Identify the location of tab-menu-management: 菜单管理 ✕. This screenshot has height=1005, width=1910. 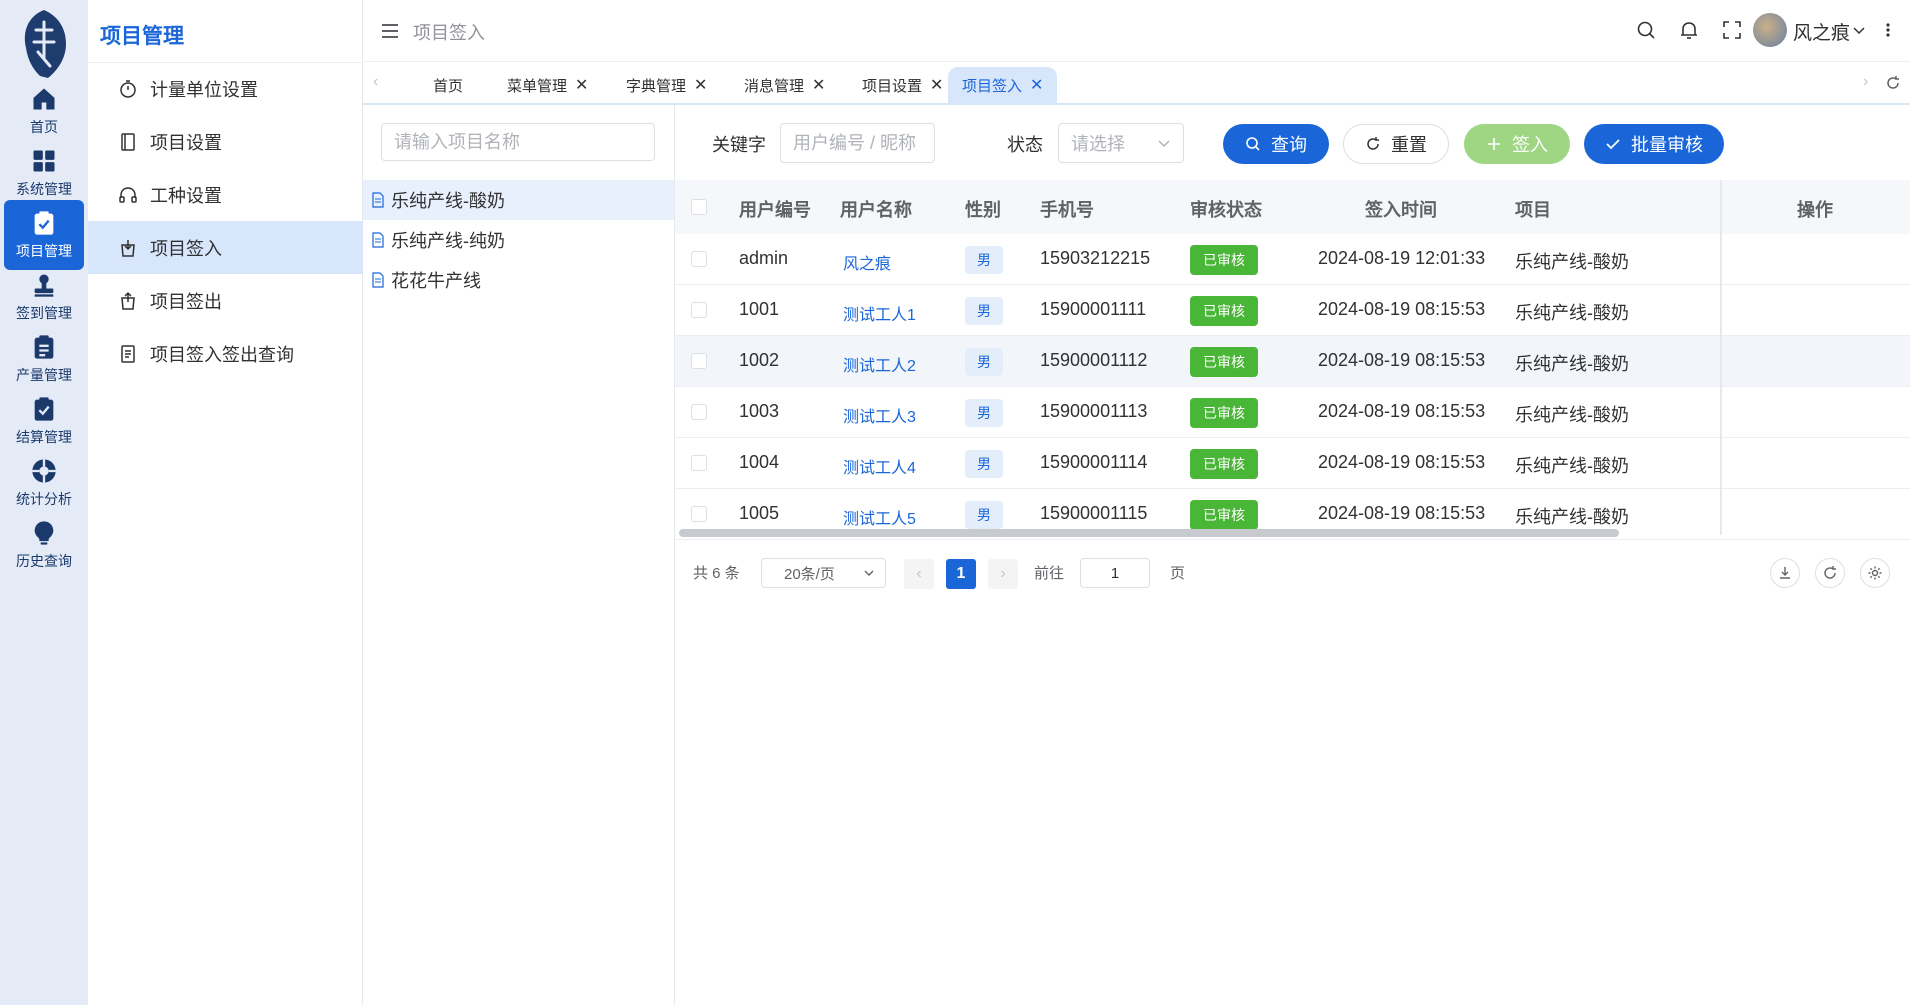
(547, 85).